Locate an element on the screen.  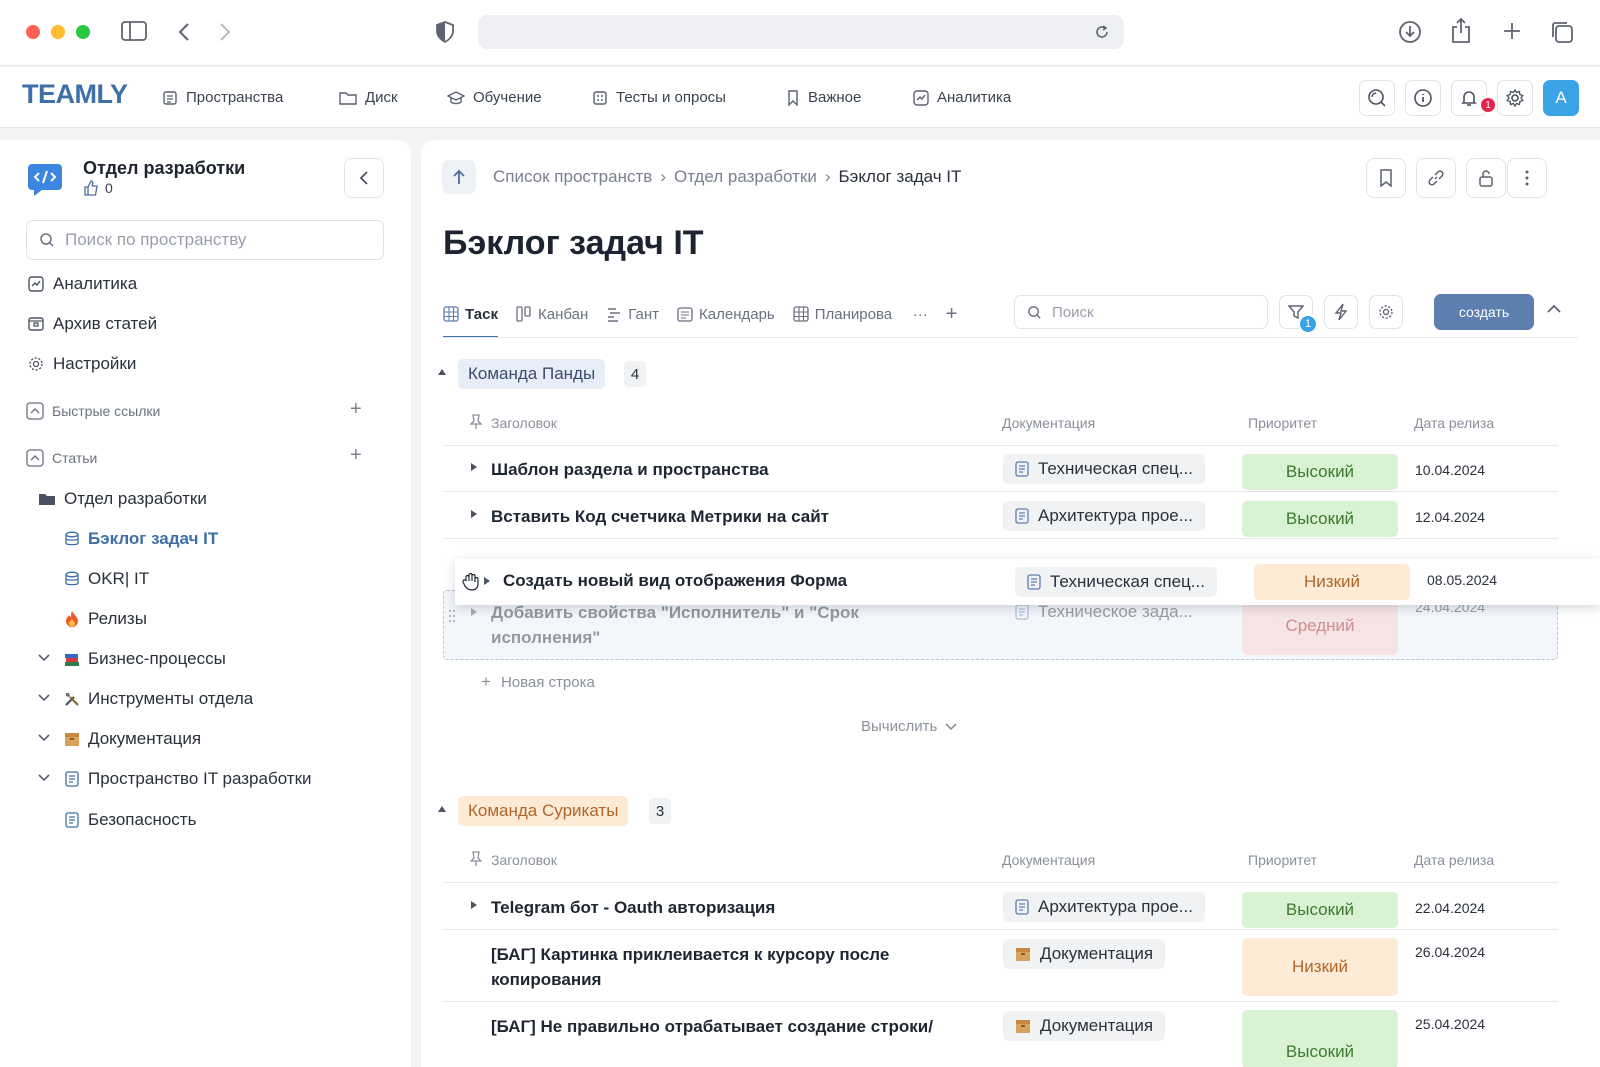
back-icon is located at coordinates (184, 32).